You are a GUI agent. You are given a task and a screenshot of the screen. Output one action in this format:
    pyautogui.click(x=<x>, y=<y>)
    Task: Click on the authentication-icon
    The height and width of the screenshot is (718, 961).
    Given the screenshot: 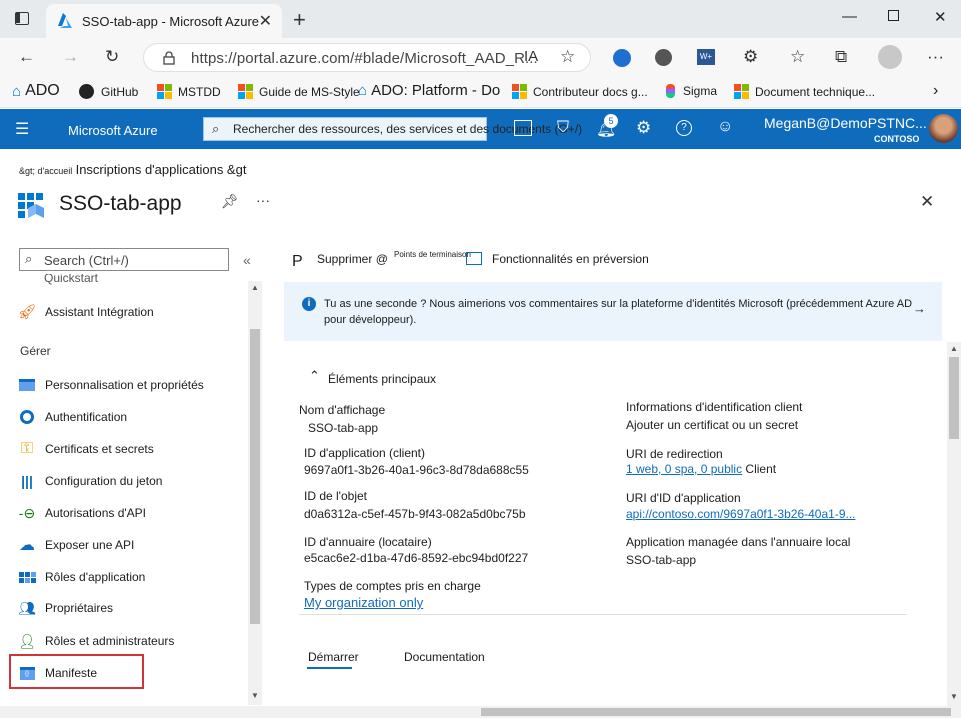 What is the action you would take?
    pyautogui.click(x=27, y=417)
    